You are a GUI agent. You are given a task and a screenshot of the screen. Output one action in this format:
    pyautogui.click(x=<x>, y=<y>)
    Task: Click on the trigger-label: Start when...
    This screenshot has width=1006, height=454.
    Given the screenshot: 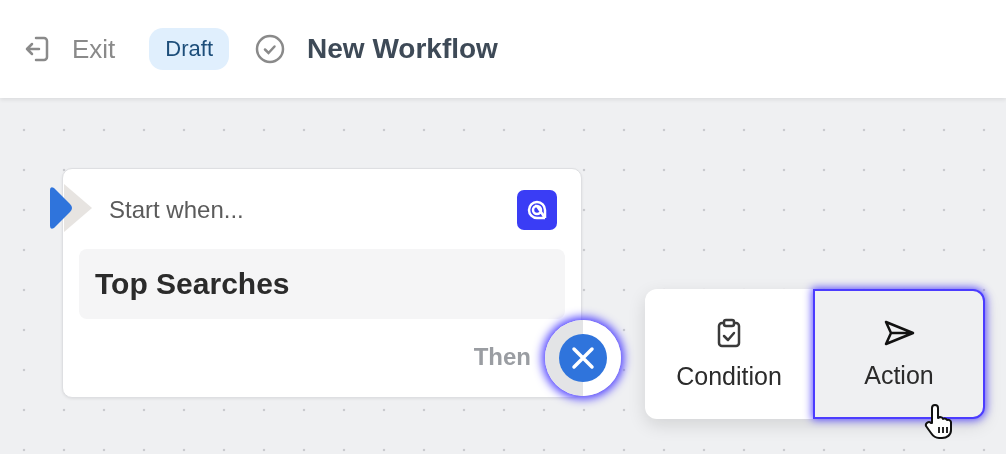 What is the action you would take?
    pyautogui.click(x=176, y=210)
    